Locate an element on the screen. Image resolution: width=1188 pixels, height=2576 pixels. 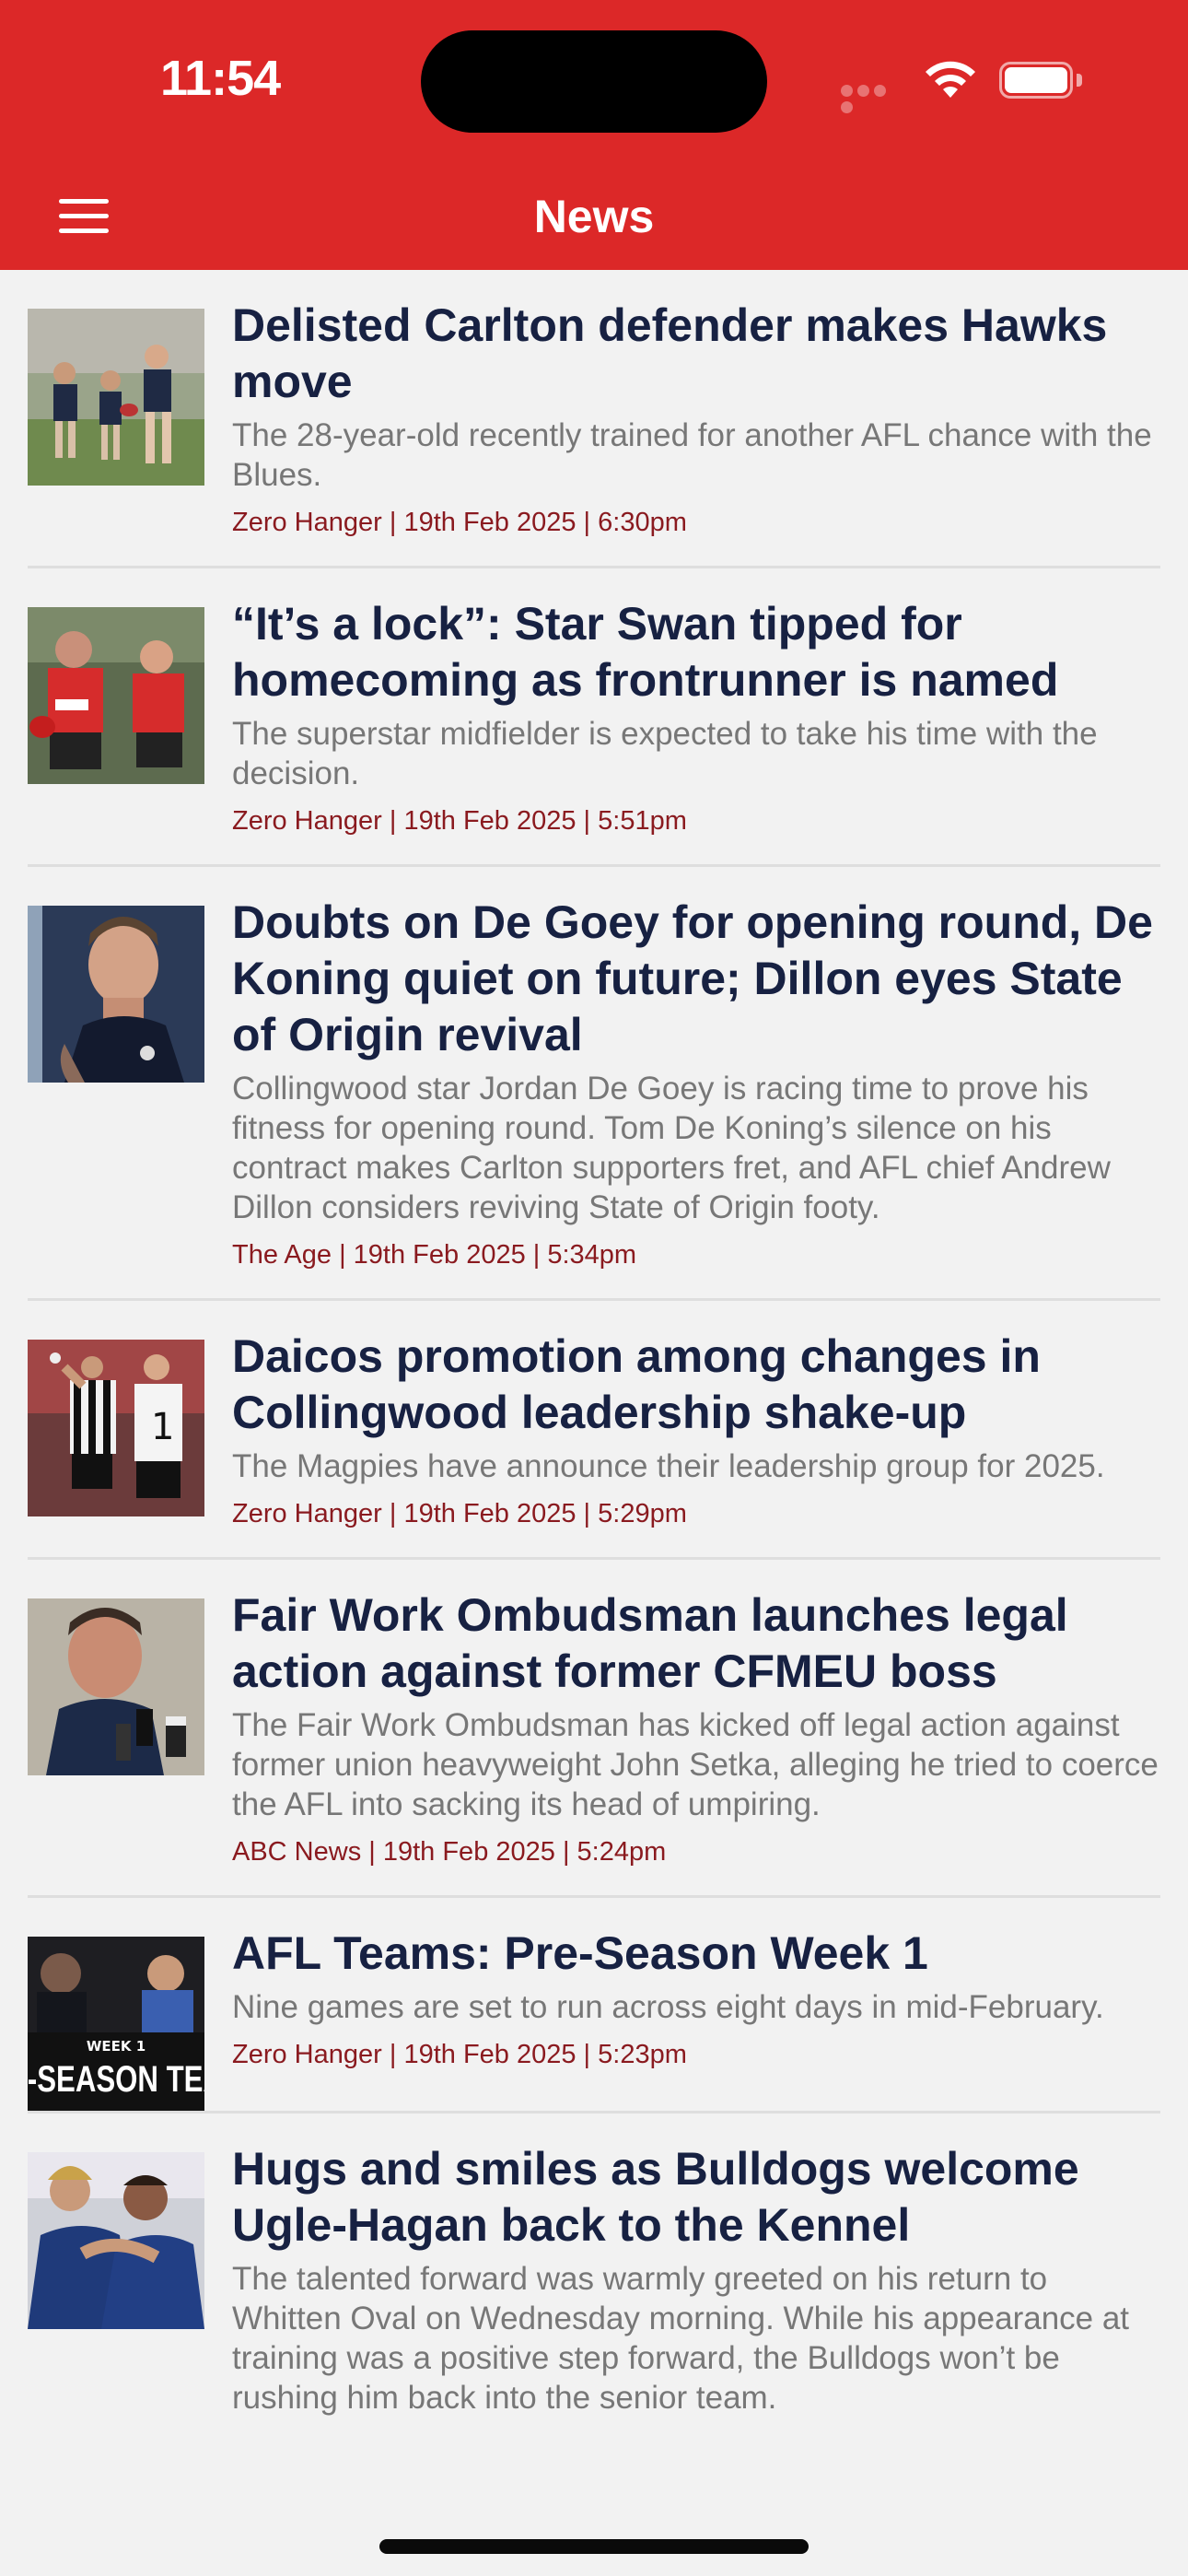
battery-icon is located at coordinates (1041, 80).